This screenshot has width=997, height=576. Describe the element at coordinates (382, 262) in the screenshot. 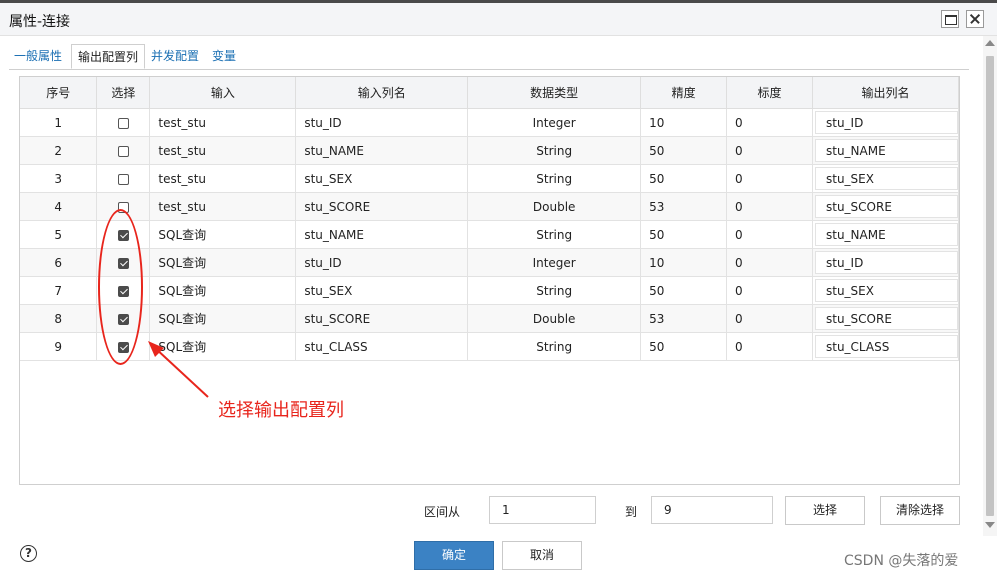

I see `row-input-column: stu_ID` at that location.